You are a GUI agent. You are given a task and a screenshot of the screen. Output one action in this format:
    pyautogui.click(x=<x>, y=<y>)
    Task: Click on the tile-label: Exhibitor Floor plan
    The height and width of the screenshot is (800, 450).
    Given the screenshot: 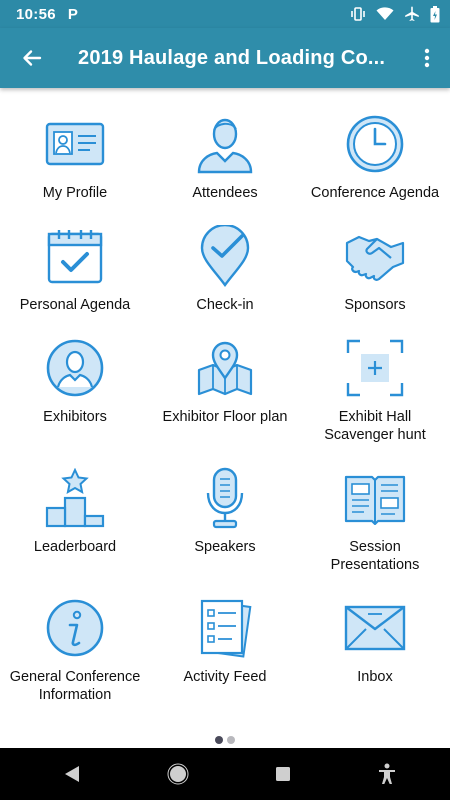 What is the action you would take?
    pyautogui.click(x=225, y=417)
    